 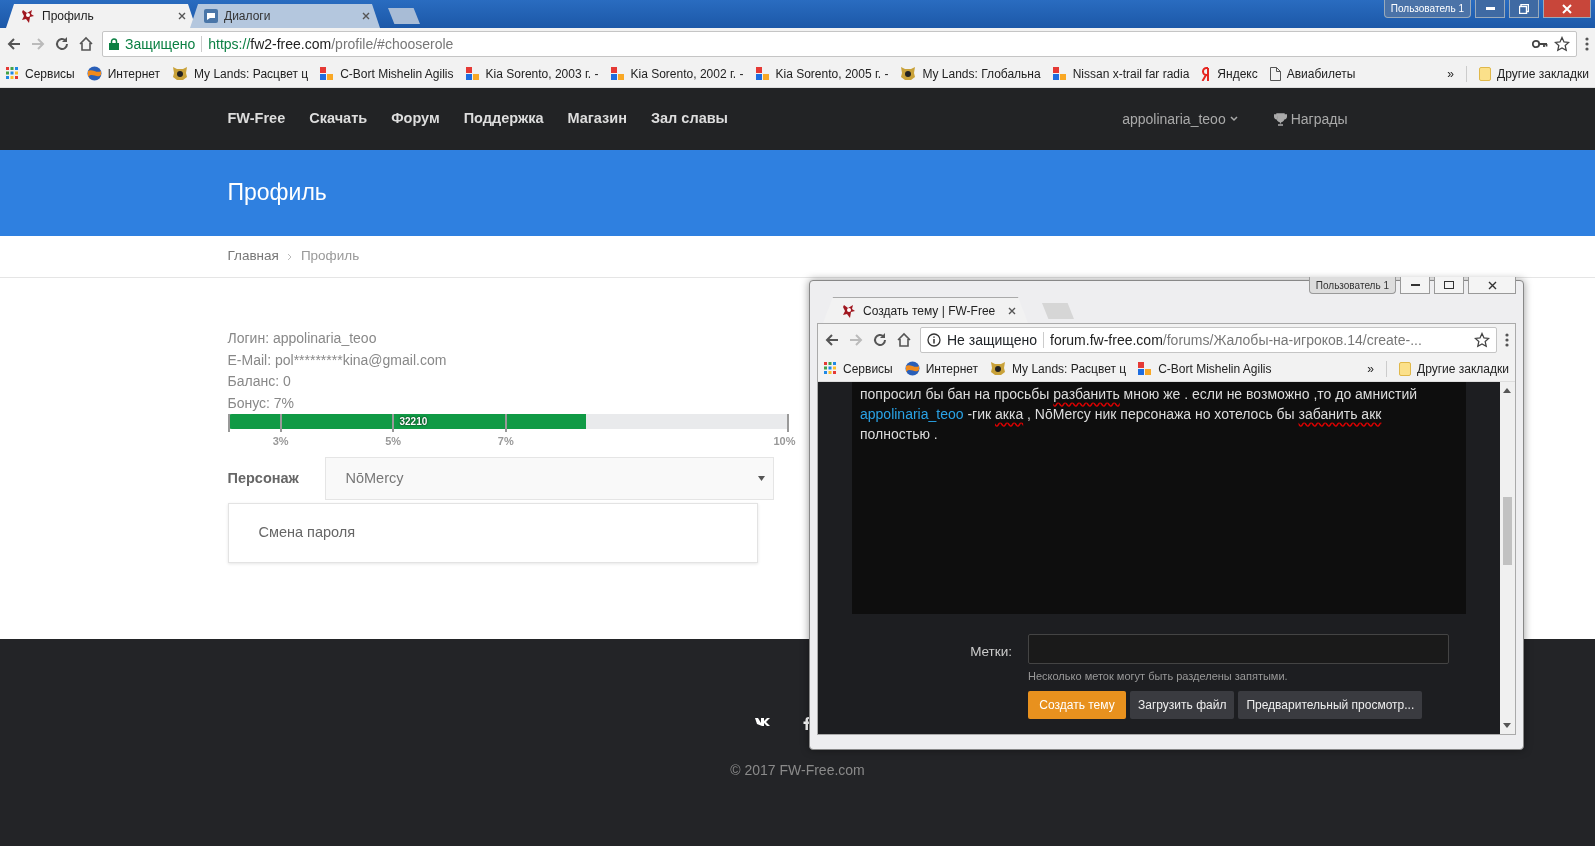 I want to click on bookmark-link: My Lands: Глобальна, so click(x=970, y=73).